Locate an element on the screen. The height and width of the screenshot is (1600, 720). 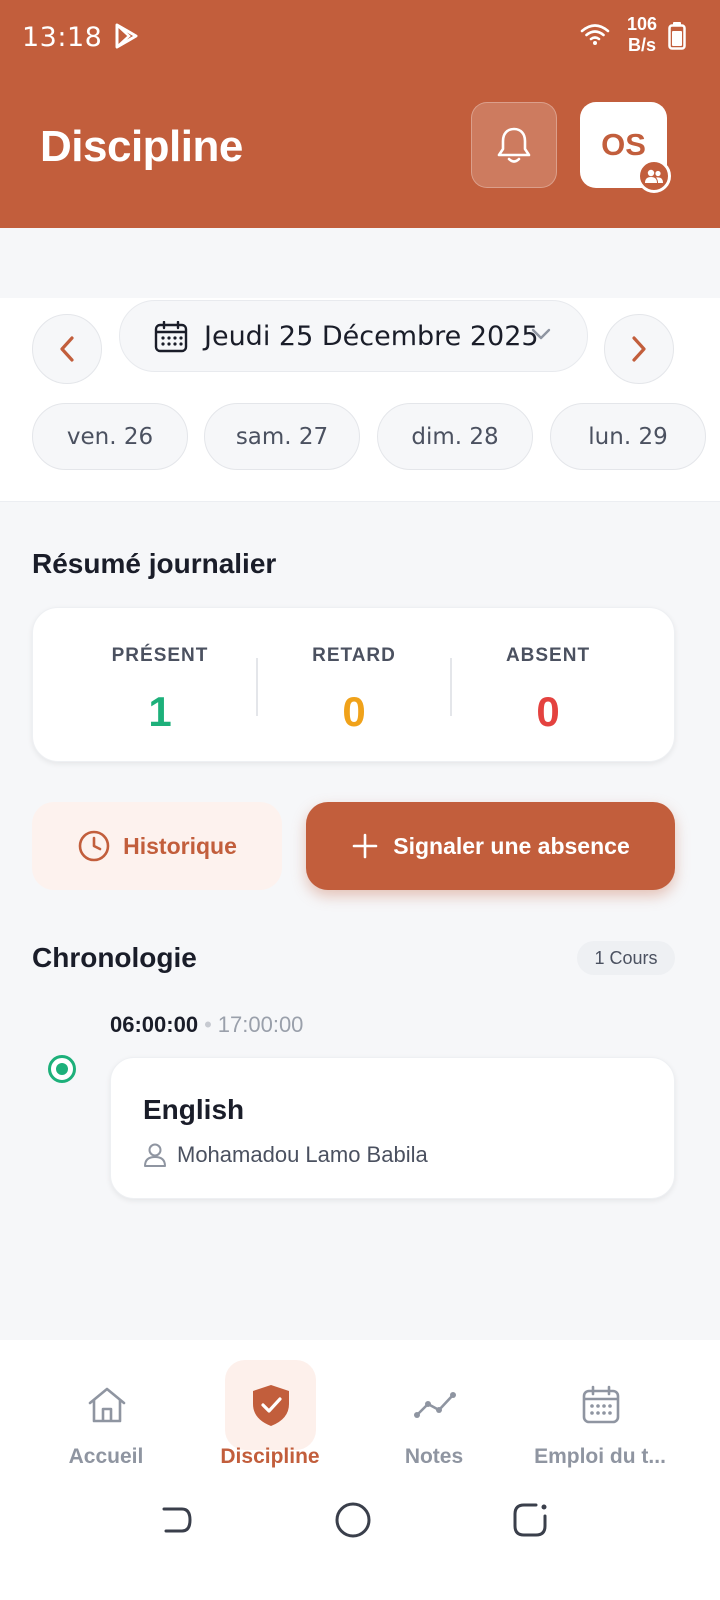
nav-discipline-label: Discipline is located at coordinates (270, 1456).